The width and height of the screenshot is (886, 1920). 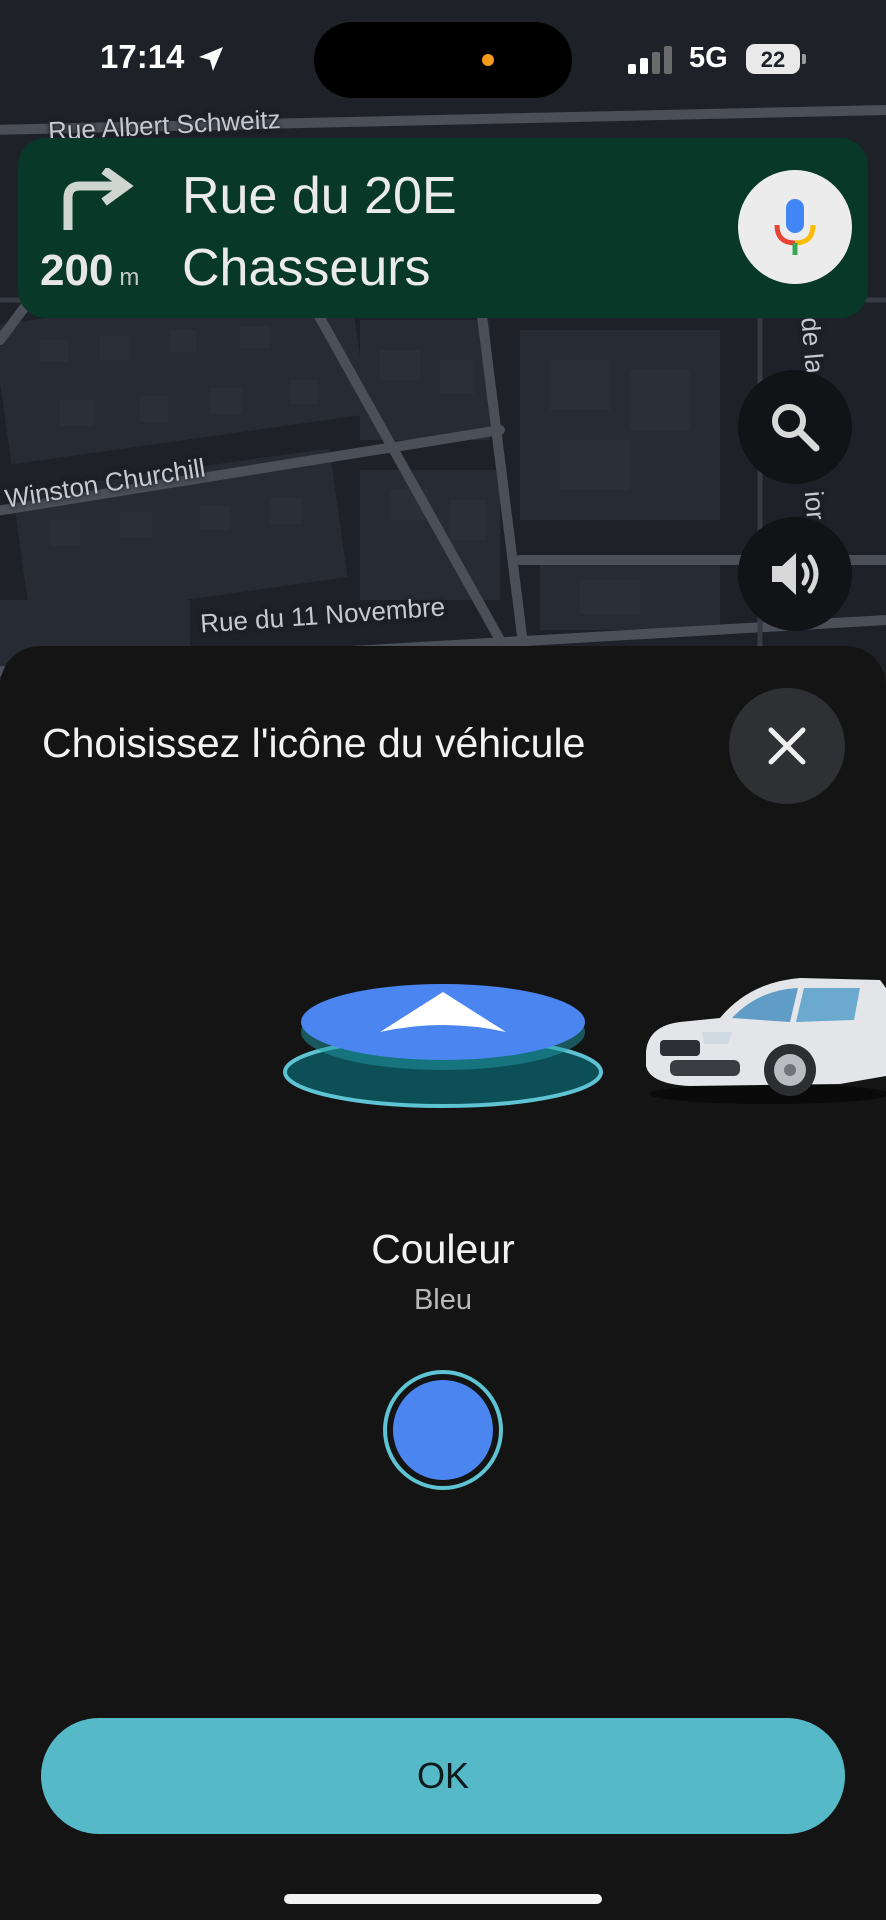 I want to click on color-swatch-blue, so click(x=443, y=1430).